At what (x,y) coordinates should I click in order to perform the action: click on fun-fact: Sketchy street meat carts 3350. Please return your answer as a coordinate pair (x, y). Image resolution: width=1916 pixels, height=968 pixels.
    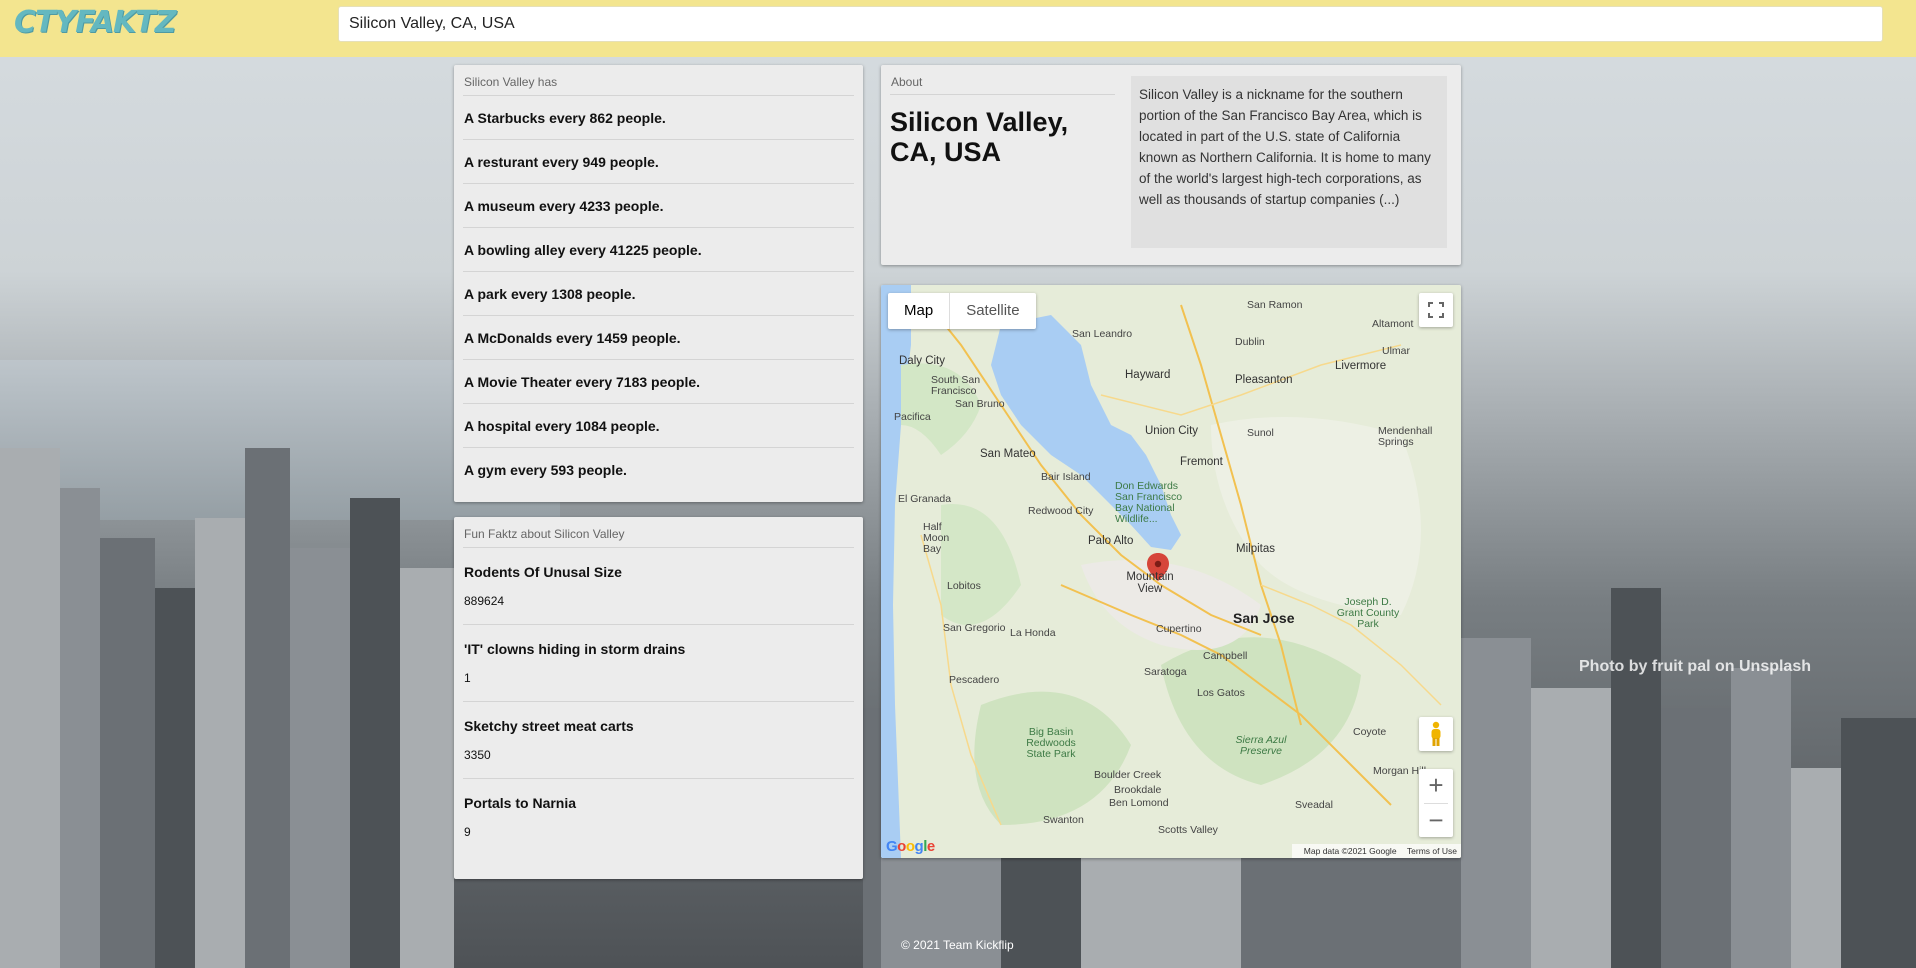
    Looking at the image, I should click on (658, 740).